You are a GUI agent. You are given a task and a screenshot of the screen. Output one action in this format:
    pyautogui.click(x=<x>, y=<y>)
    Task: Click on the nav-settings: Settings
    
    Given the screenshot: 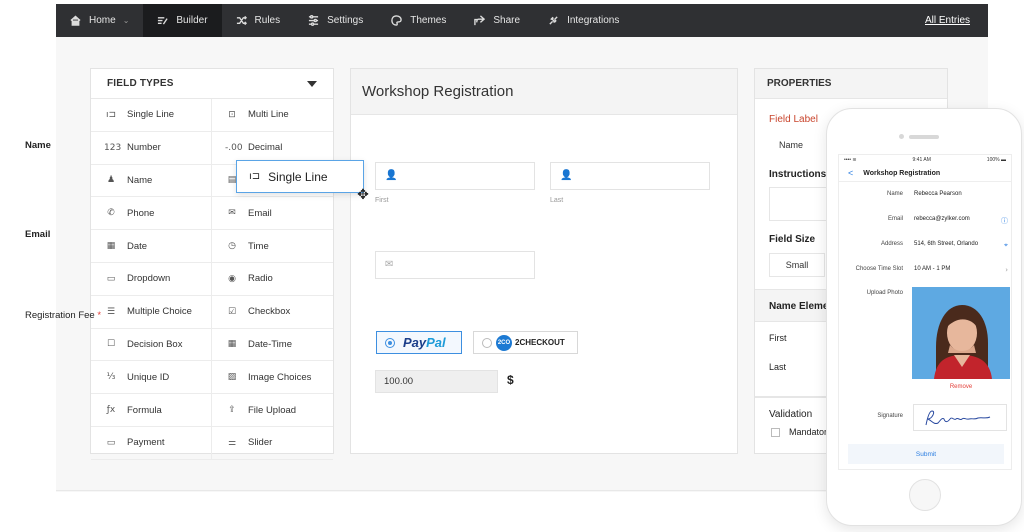 What is the action you would take?
    pyautogui.click(x=335, y=20)
    